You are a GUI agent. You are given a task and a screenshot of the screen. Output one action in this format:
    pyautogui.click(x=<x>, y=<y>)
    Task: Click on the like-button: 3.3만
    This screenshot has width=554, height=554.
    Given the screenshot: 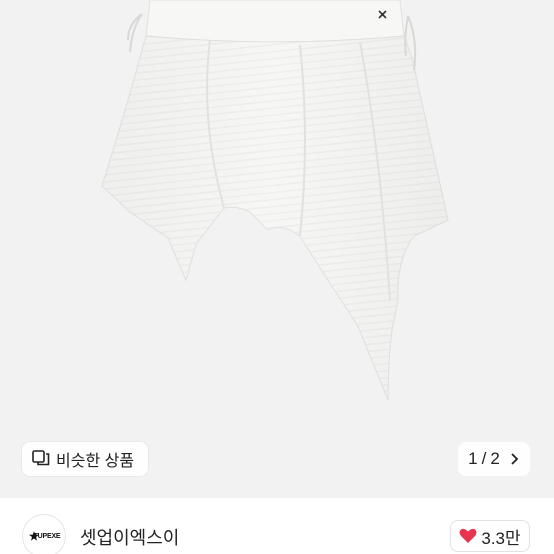 What is the action you would take?
    pyautogui.click(x=490, y=536)
    